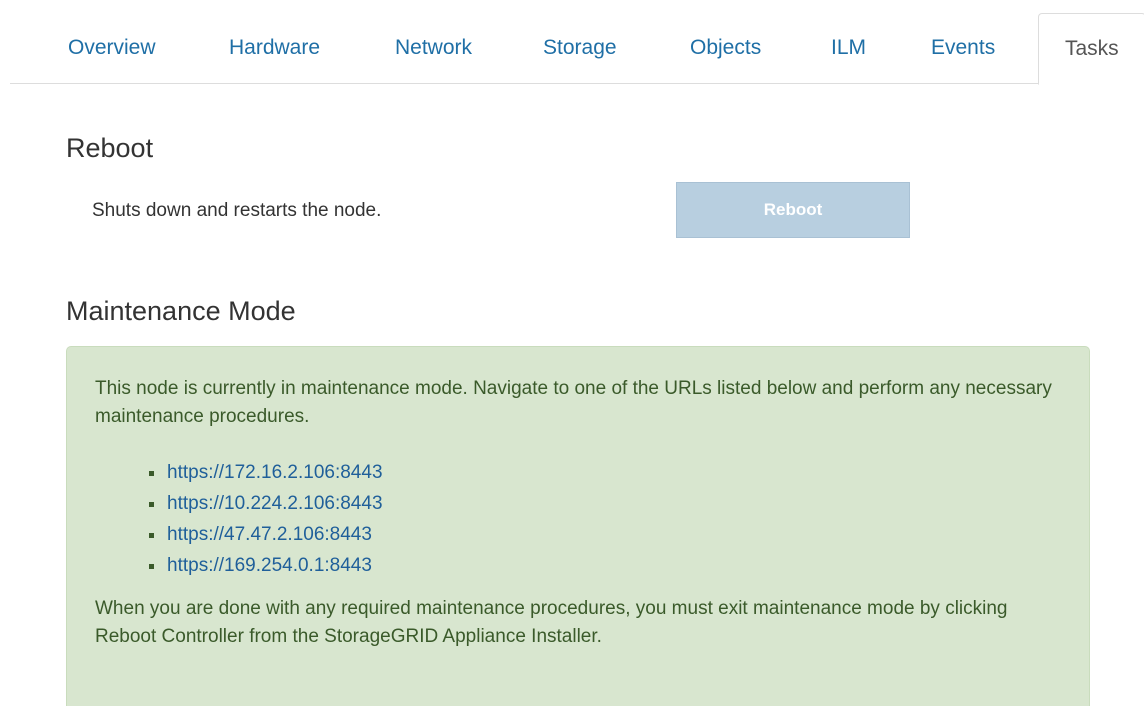 The image size is (1144, 706). What do you see at coordinates (1091, 49) in the screenshot?
I see `tab-tasks: Tasks` at bounding box center [1091, 49].